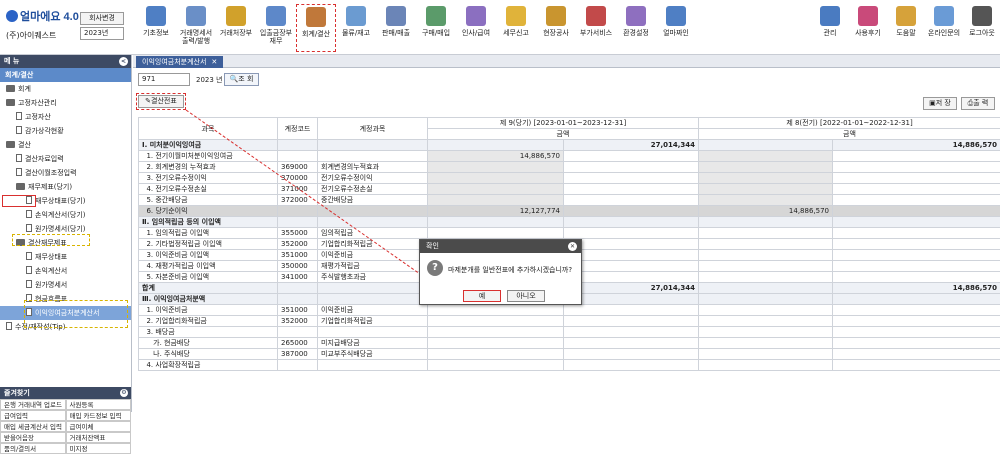  Describe the element at coordinates (572, 246) in the screenshot. I see `dialog-close-icon: ✕` at that location.